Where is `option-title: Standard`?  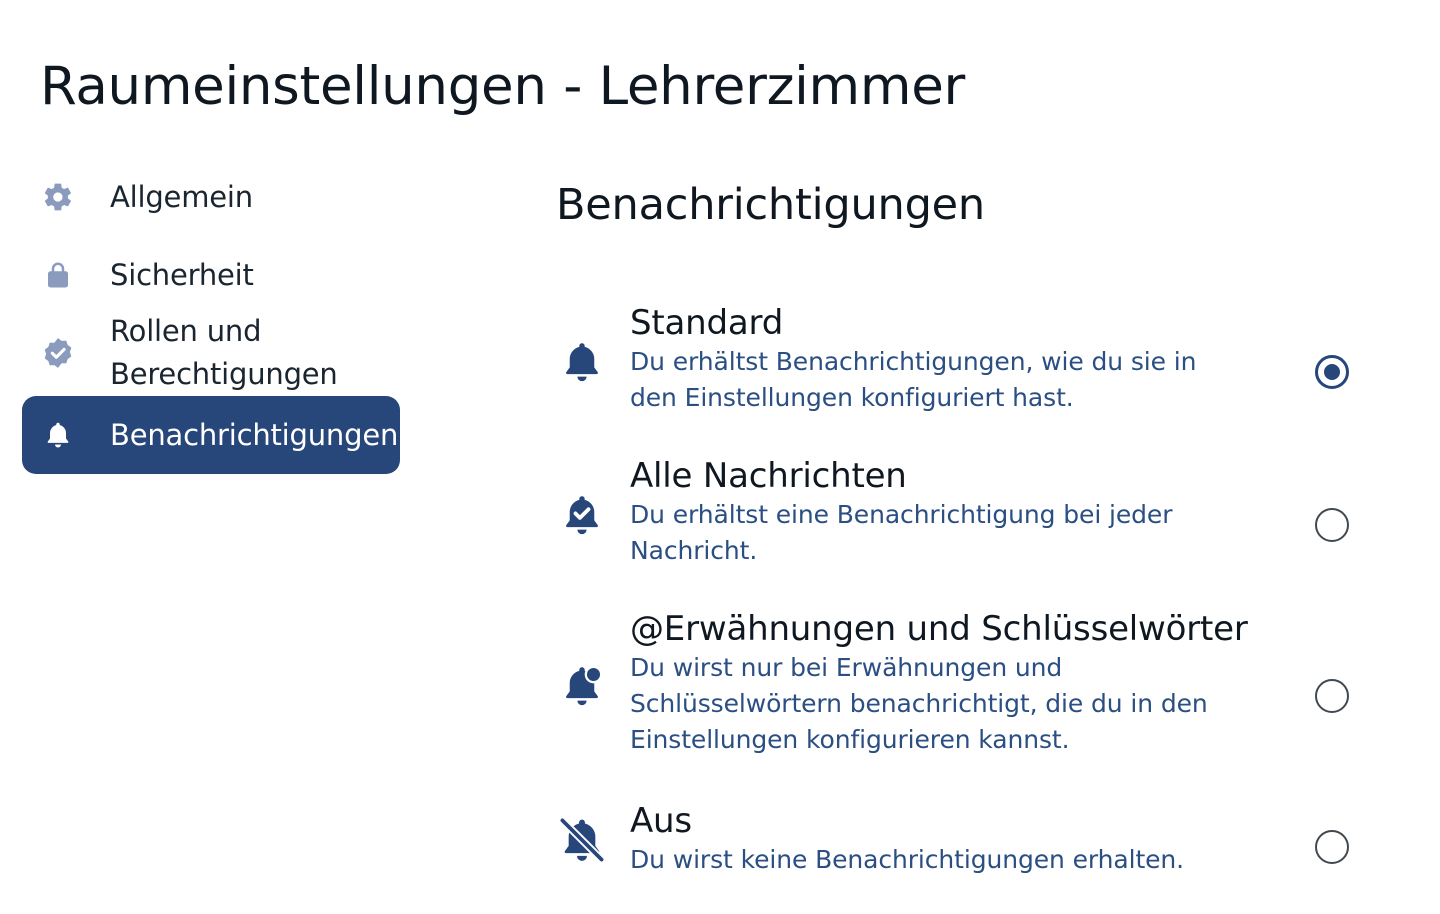 option-title: Standard is located at coordinates (707, 323).